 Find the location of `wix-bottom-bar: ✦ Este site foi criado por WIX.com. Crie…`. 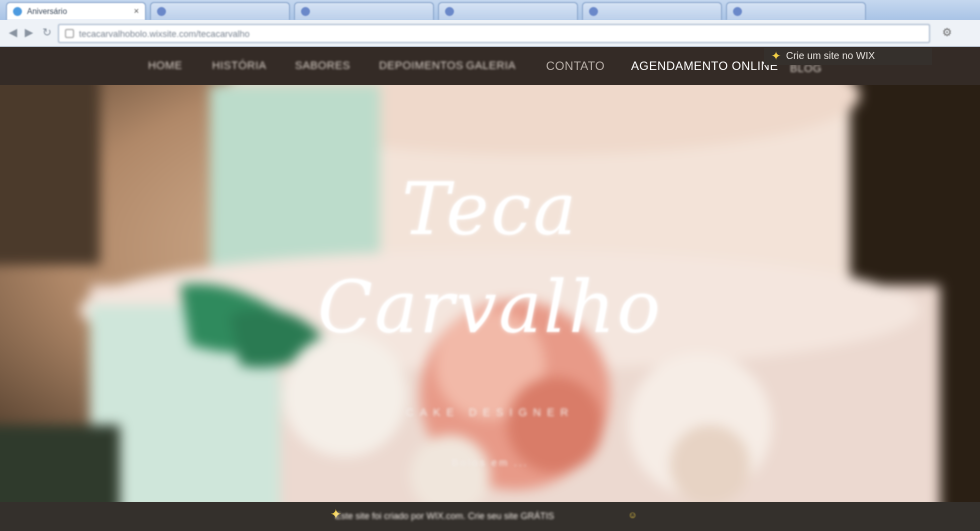

wix-bottom-bar: ✦ Este site foi criado por WIX.com. Crie… is located at coordinates (490, 516).